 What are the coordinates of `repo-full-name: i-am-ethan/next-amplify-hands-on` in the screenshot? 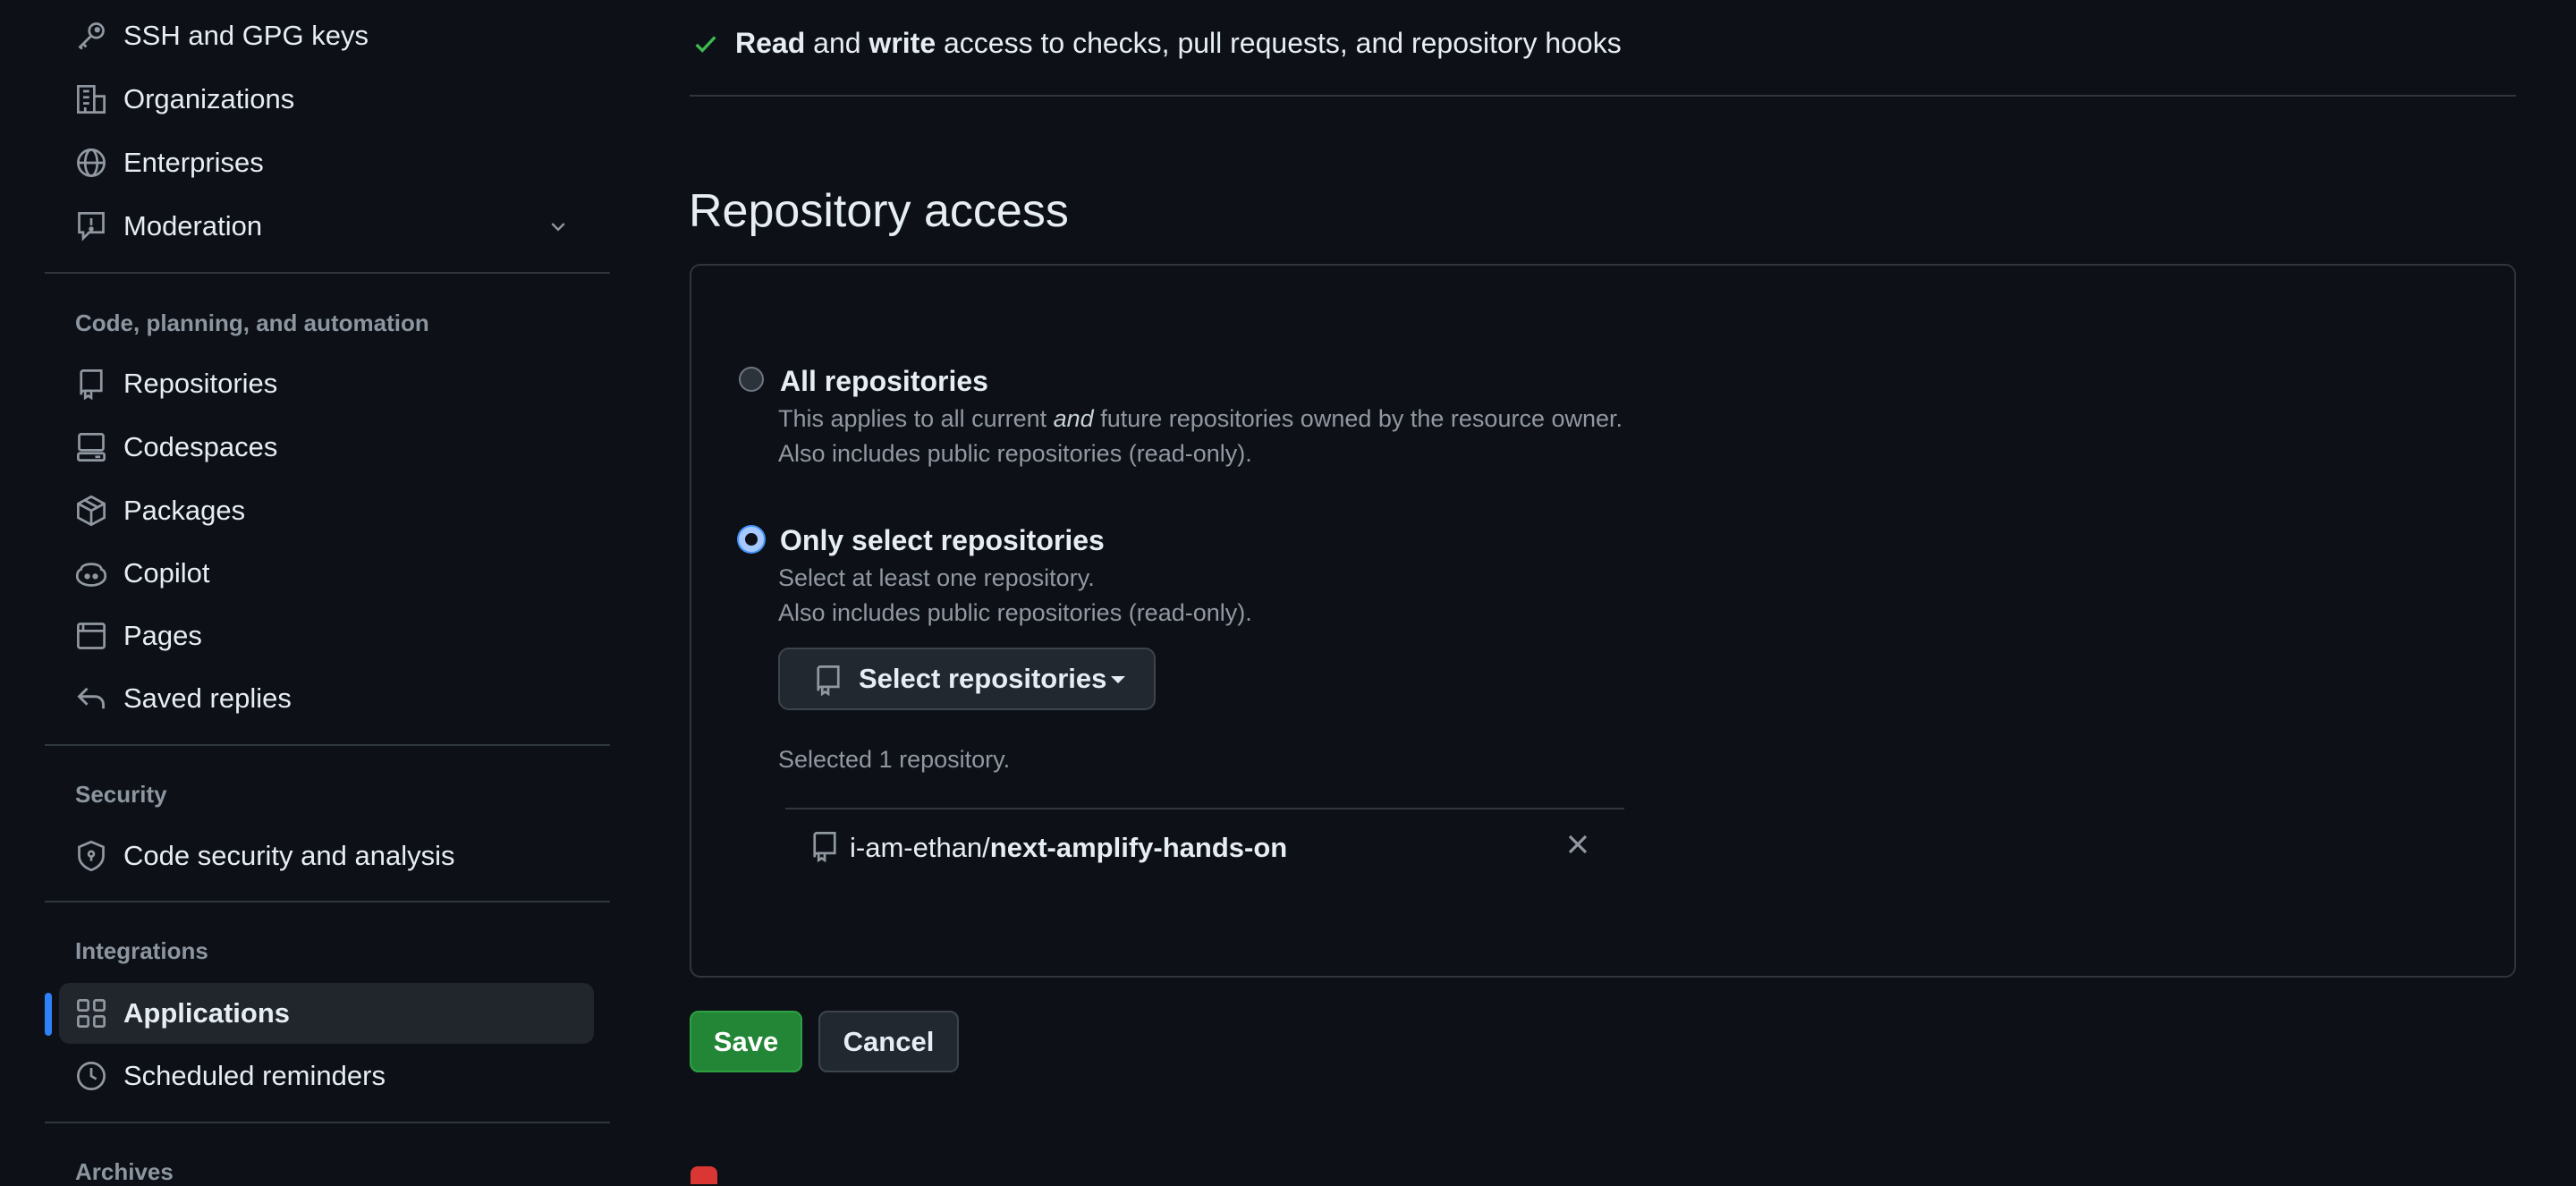 It's located at (1068, 848).